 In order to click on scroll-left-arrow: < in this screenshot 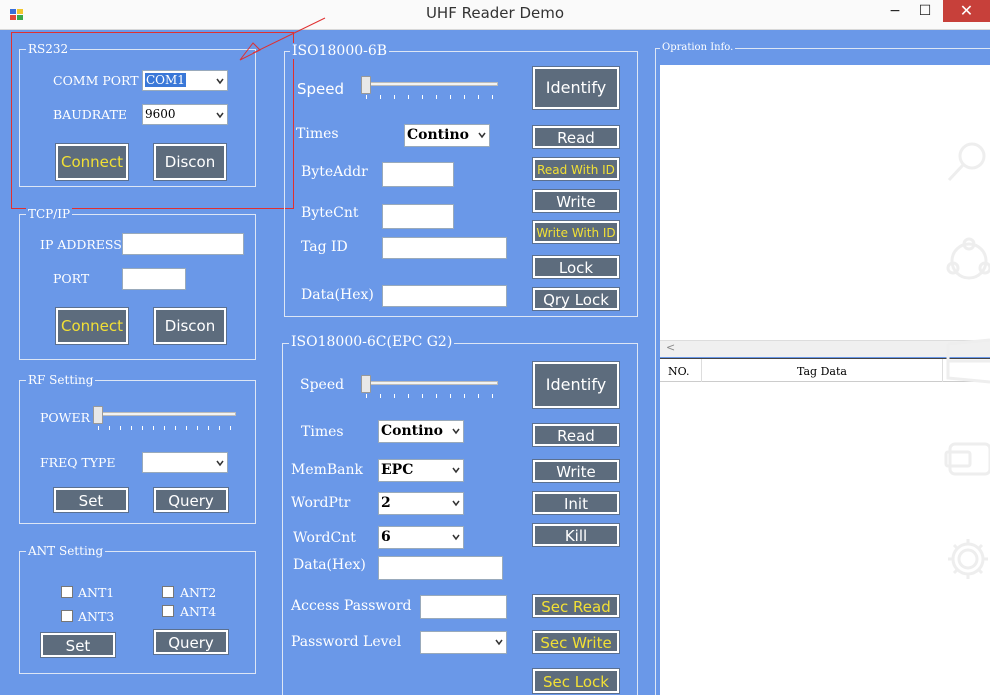, I will do `click(670, 347)`.